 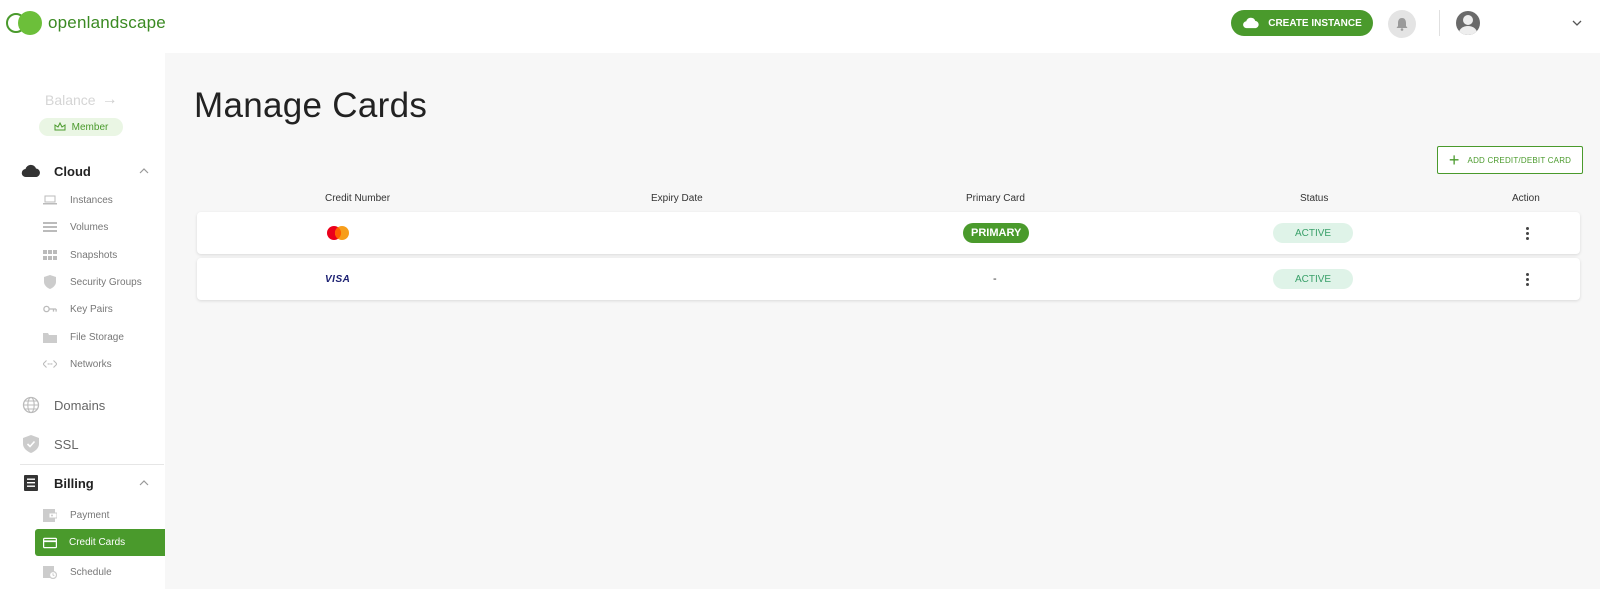 What do you see at coordinates (50, 364) in the screenshot?
I see `code-brackets-icon` at bounding box center [50, 364].